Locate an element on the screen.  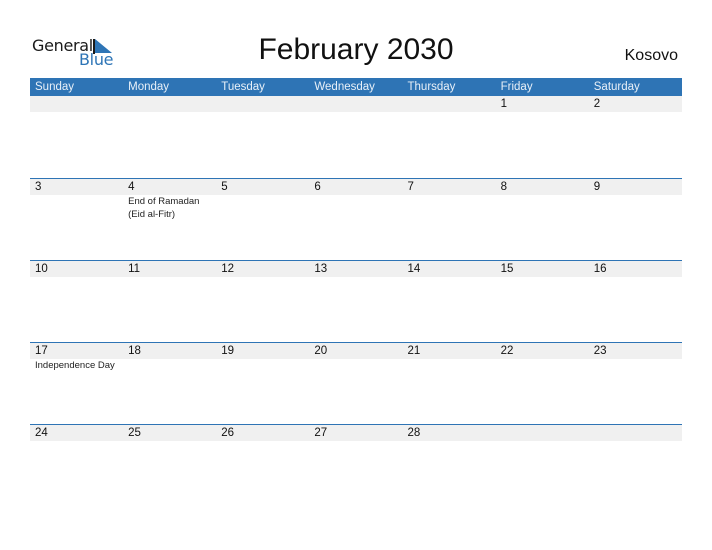
week-cells: 10 11 12 13 14 15 16 is located at coordinates (356, 269).